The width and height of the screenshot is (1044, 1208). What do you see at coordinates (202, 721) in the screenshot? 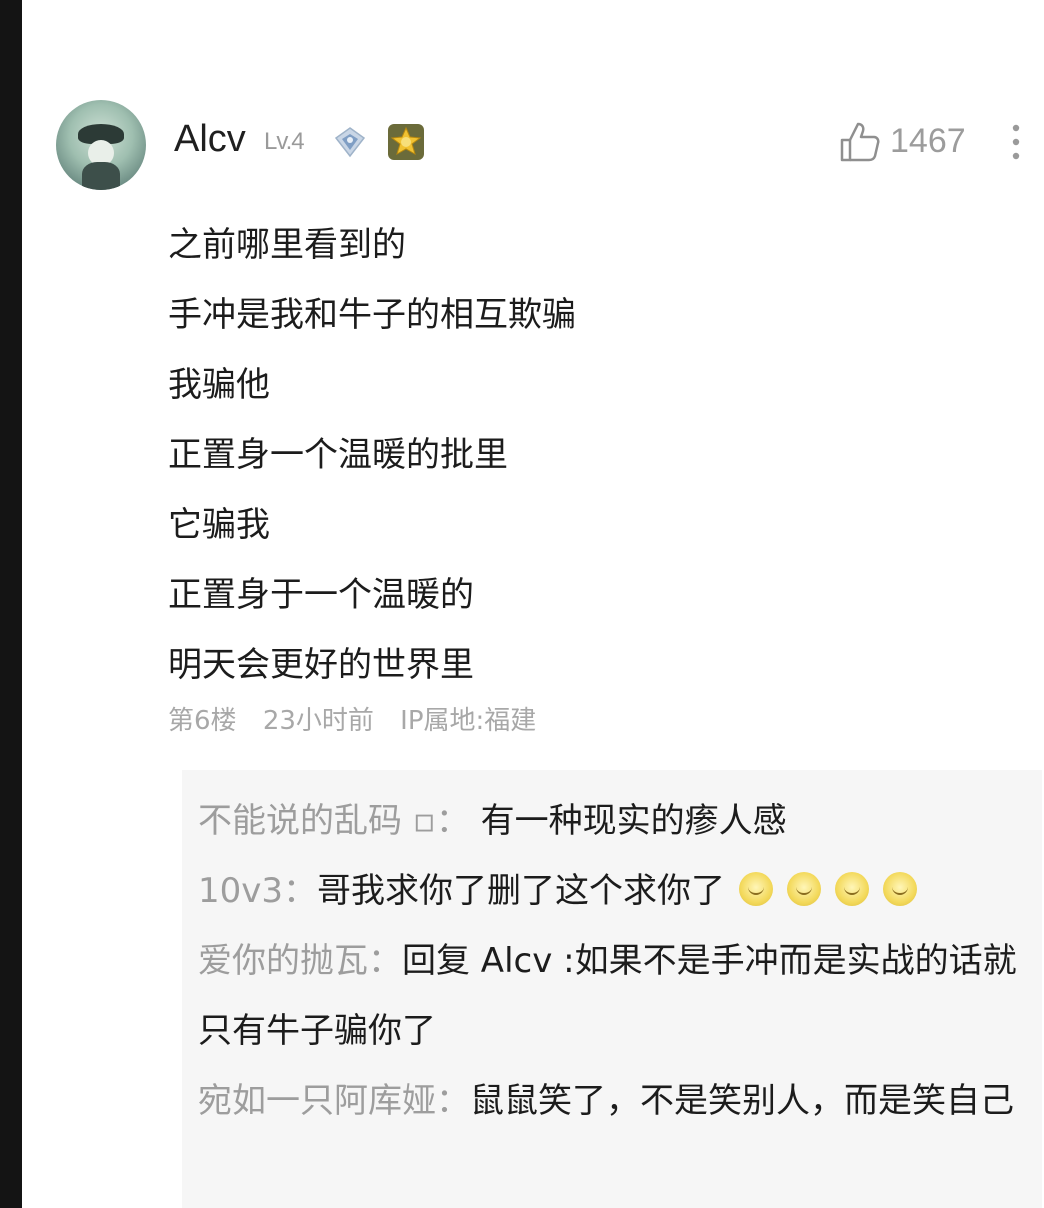
I see `floor-number: 第6楼` at bounding box center [202, 721].